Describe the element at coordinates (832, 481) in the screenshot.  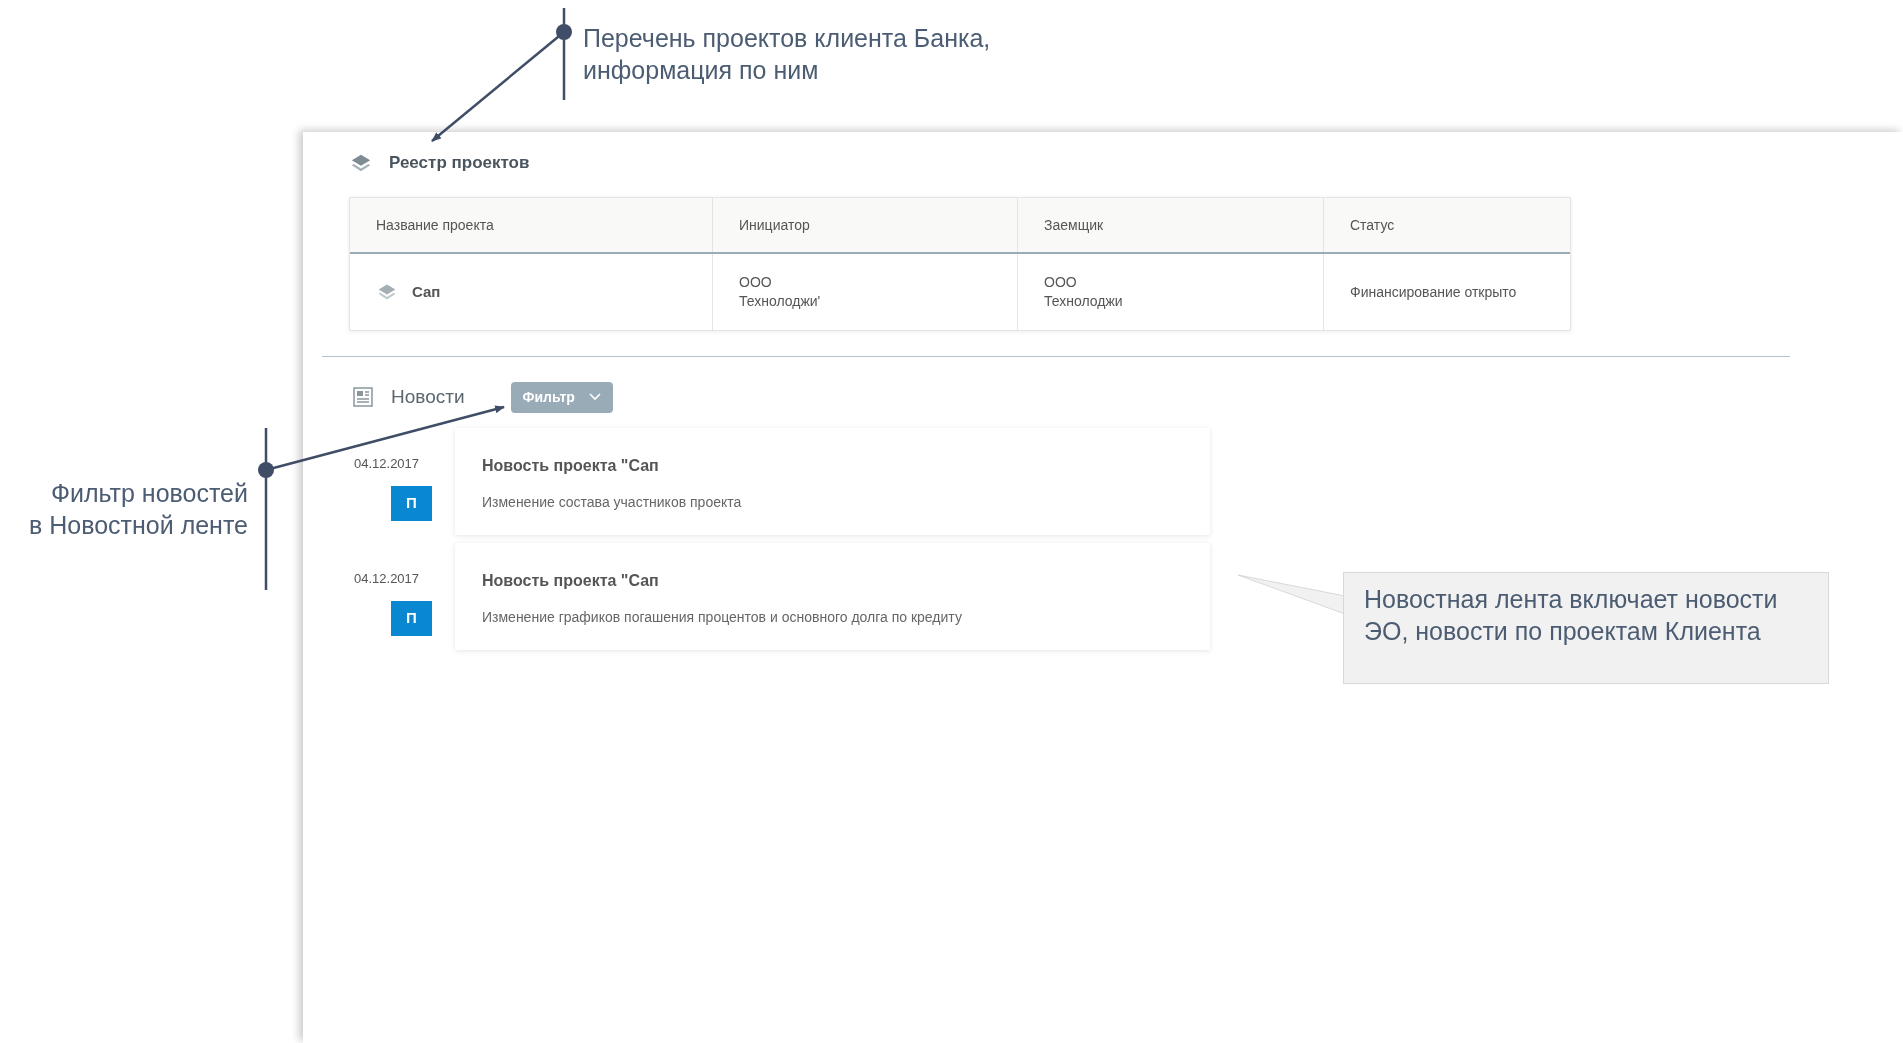
I see `news-card: Новость проекта "Сап Изменение состава участников проекта` at that location.